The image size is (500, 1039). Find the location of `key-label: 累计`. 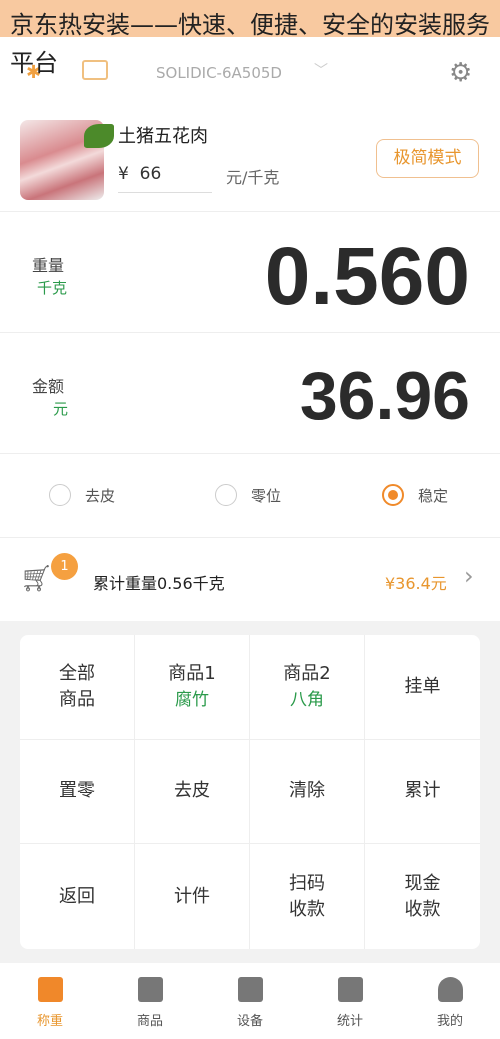

key-label: 累计 is located at coordinates (422, 791).